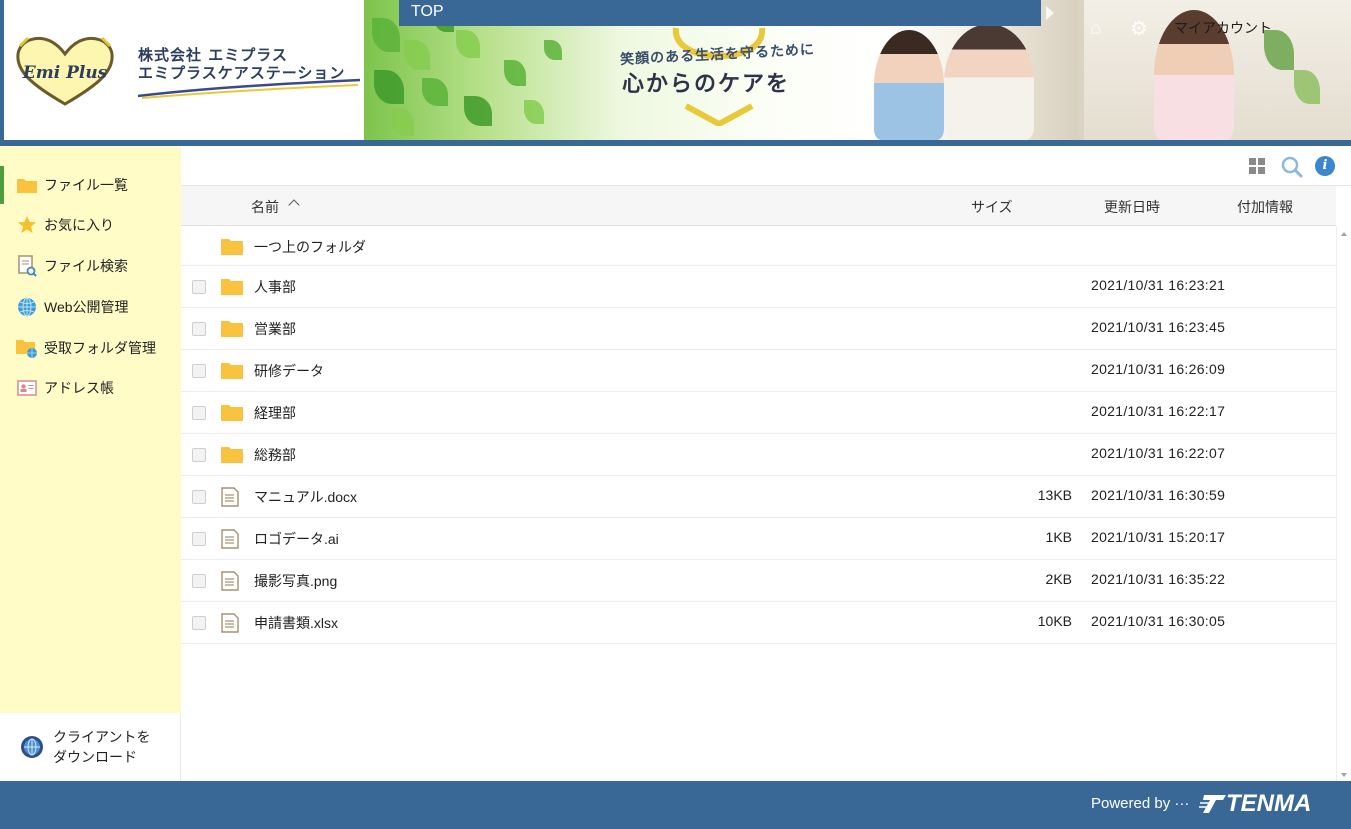 The width and height of the screenshot is (1351, 829). What do you see at coordinates (265, 207) in the screenshot?
I see `column-header-name: 名前` at bounding box center [265, 207].